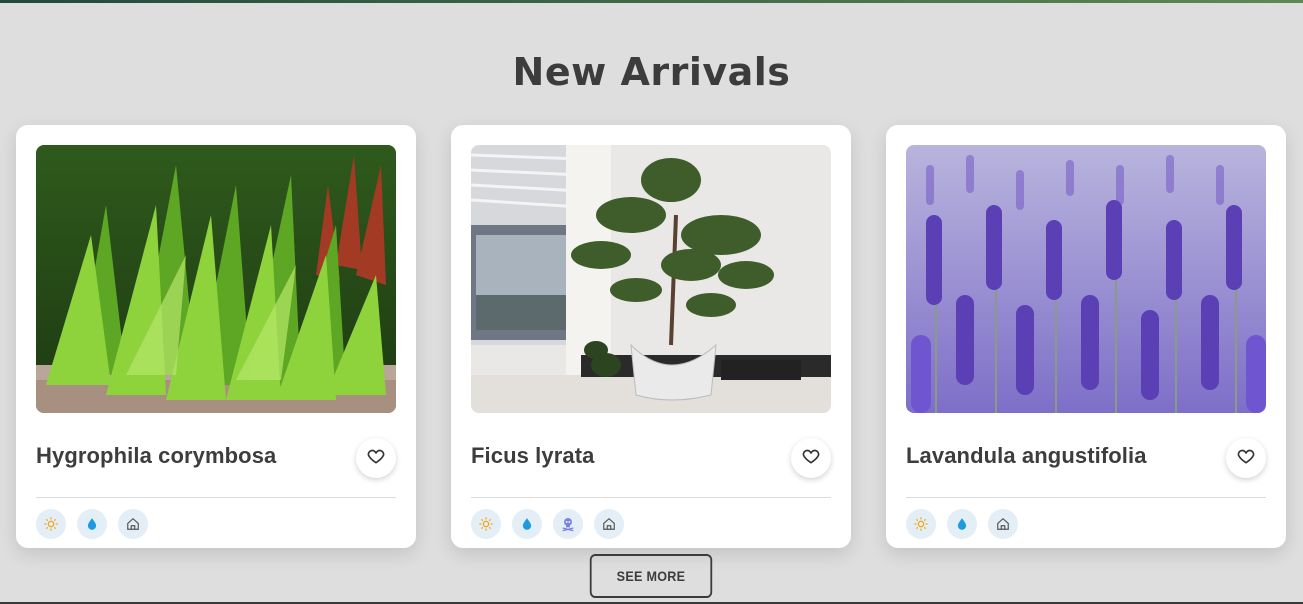 The height and width of the screenshot is (604, 1303). Describe the element at coordinates (651, 72) in the screenshot. I see `section-title: New Arrivals` at that location.